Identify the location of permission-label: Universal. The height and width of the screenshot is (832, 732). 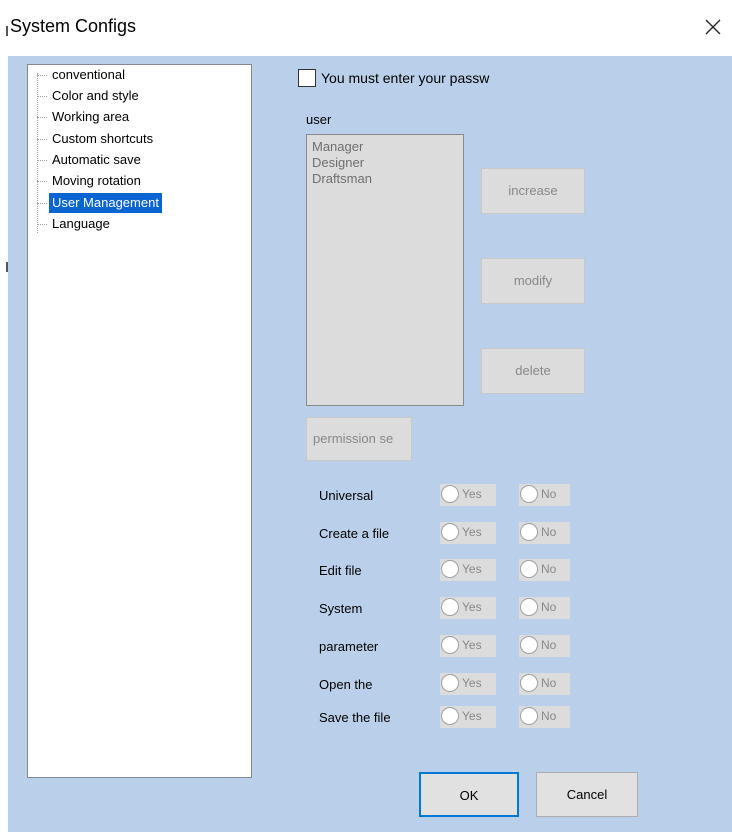
(346, 495).